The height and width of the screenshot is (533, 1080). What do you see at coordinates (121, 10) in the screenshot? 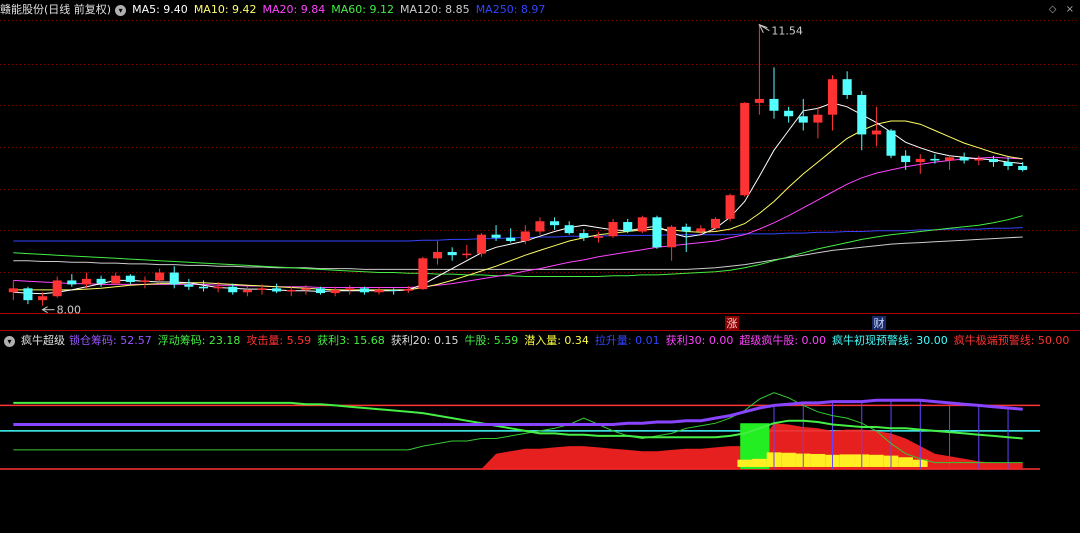
I see `settings-toggle-icon: ▾` at bounding box center [121, 10].